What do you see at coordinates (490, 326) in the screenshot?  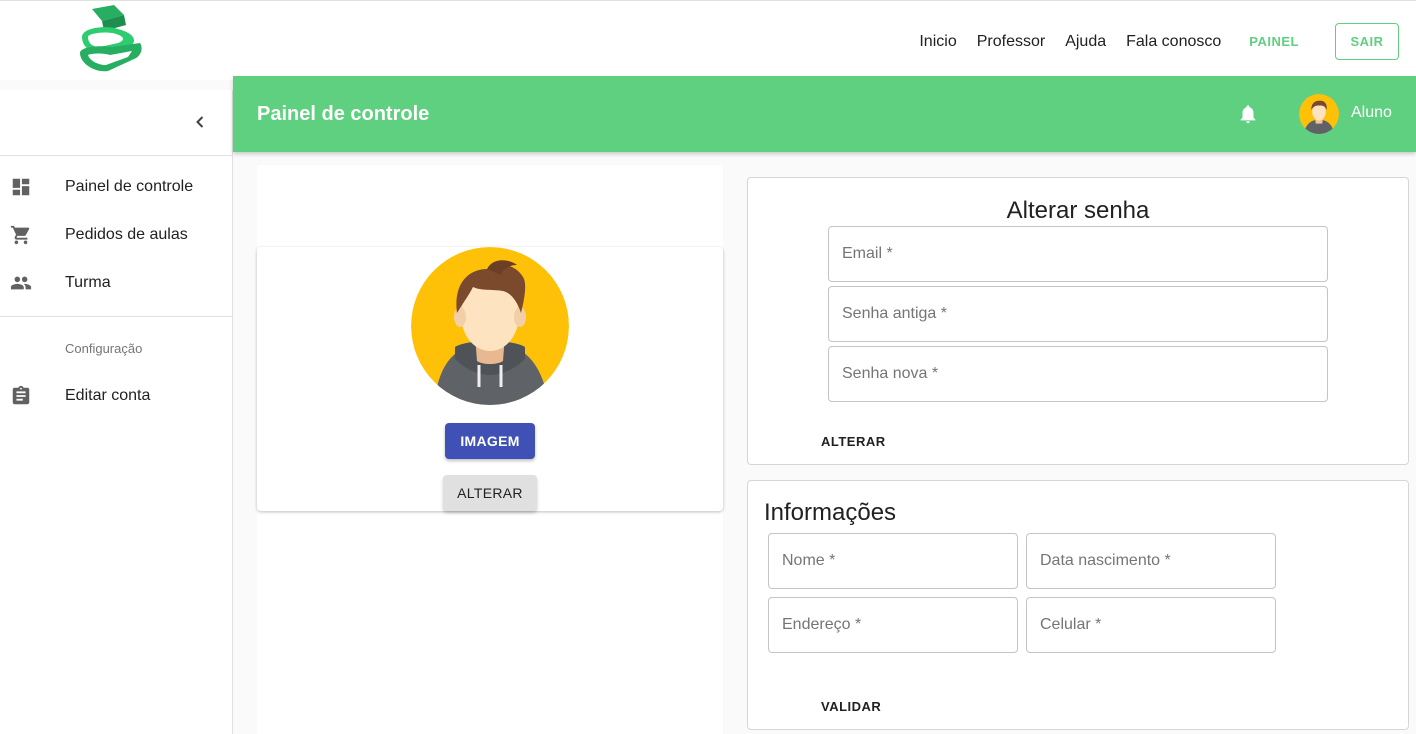 I see `profile-avatar` at bounding box center [490, 326].